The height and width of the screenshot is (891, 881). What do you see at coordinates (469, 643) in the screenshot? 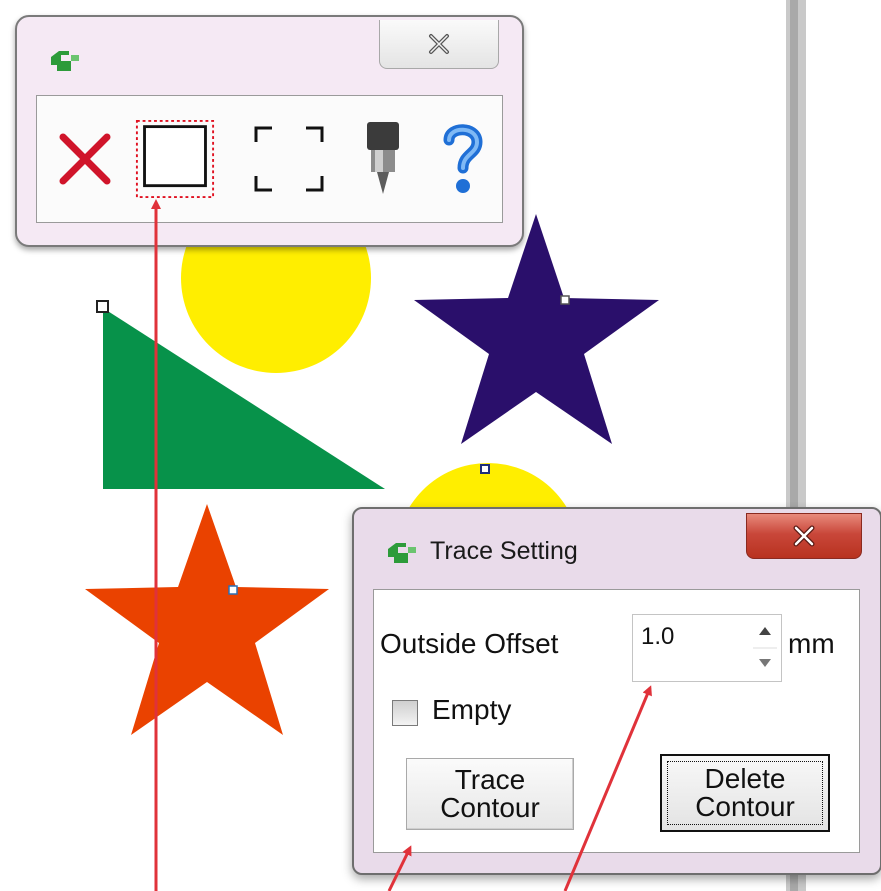
I see `outside-offset-label: Outside Offset` at bounding box center [469, 643].